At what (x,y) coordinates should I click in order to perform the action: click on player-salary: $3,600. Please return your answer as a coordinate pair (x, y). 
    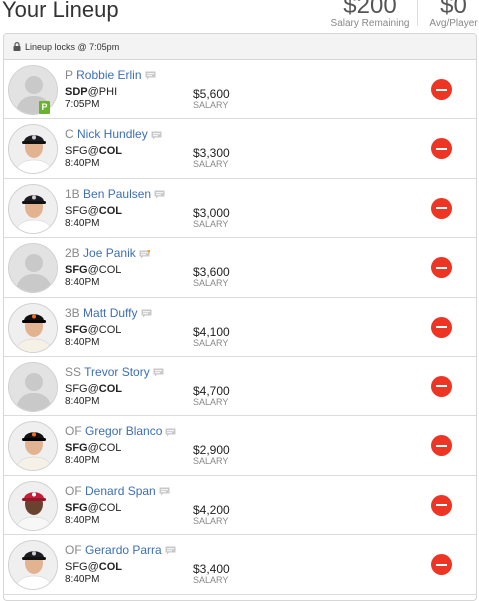
    Looking at the image, I should click on (211, 272).